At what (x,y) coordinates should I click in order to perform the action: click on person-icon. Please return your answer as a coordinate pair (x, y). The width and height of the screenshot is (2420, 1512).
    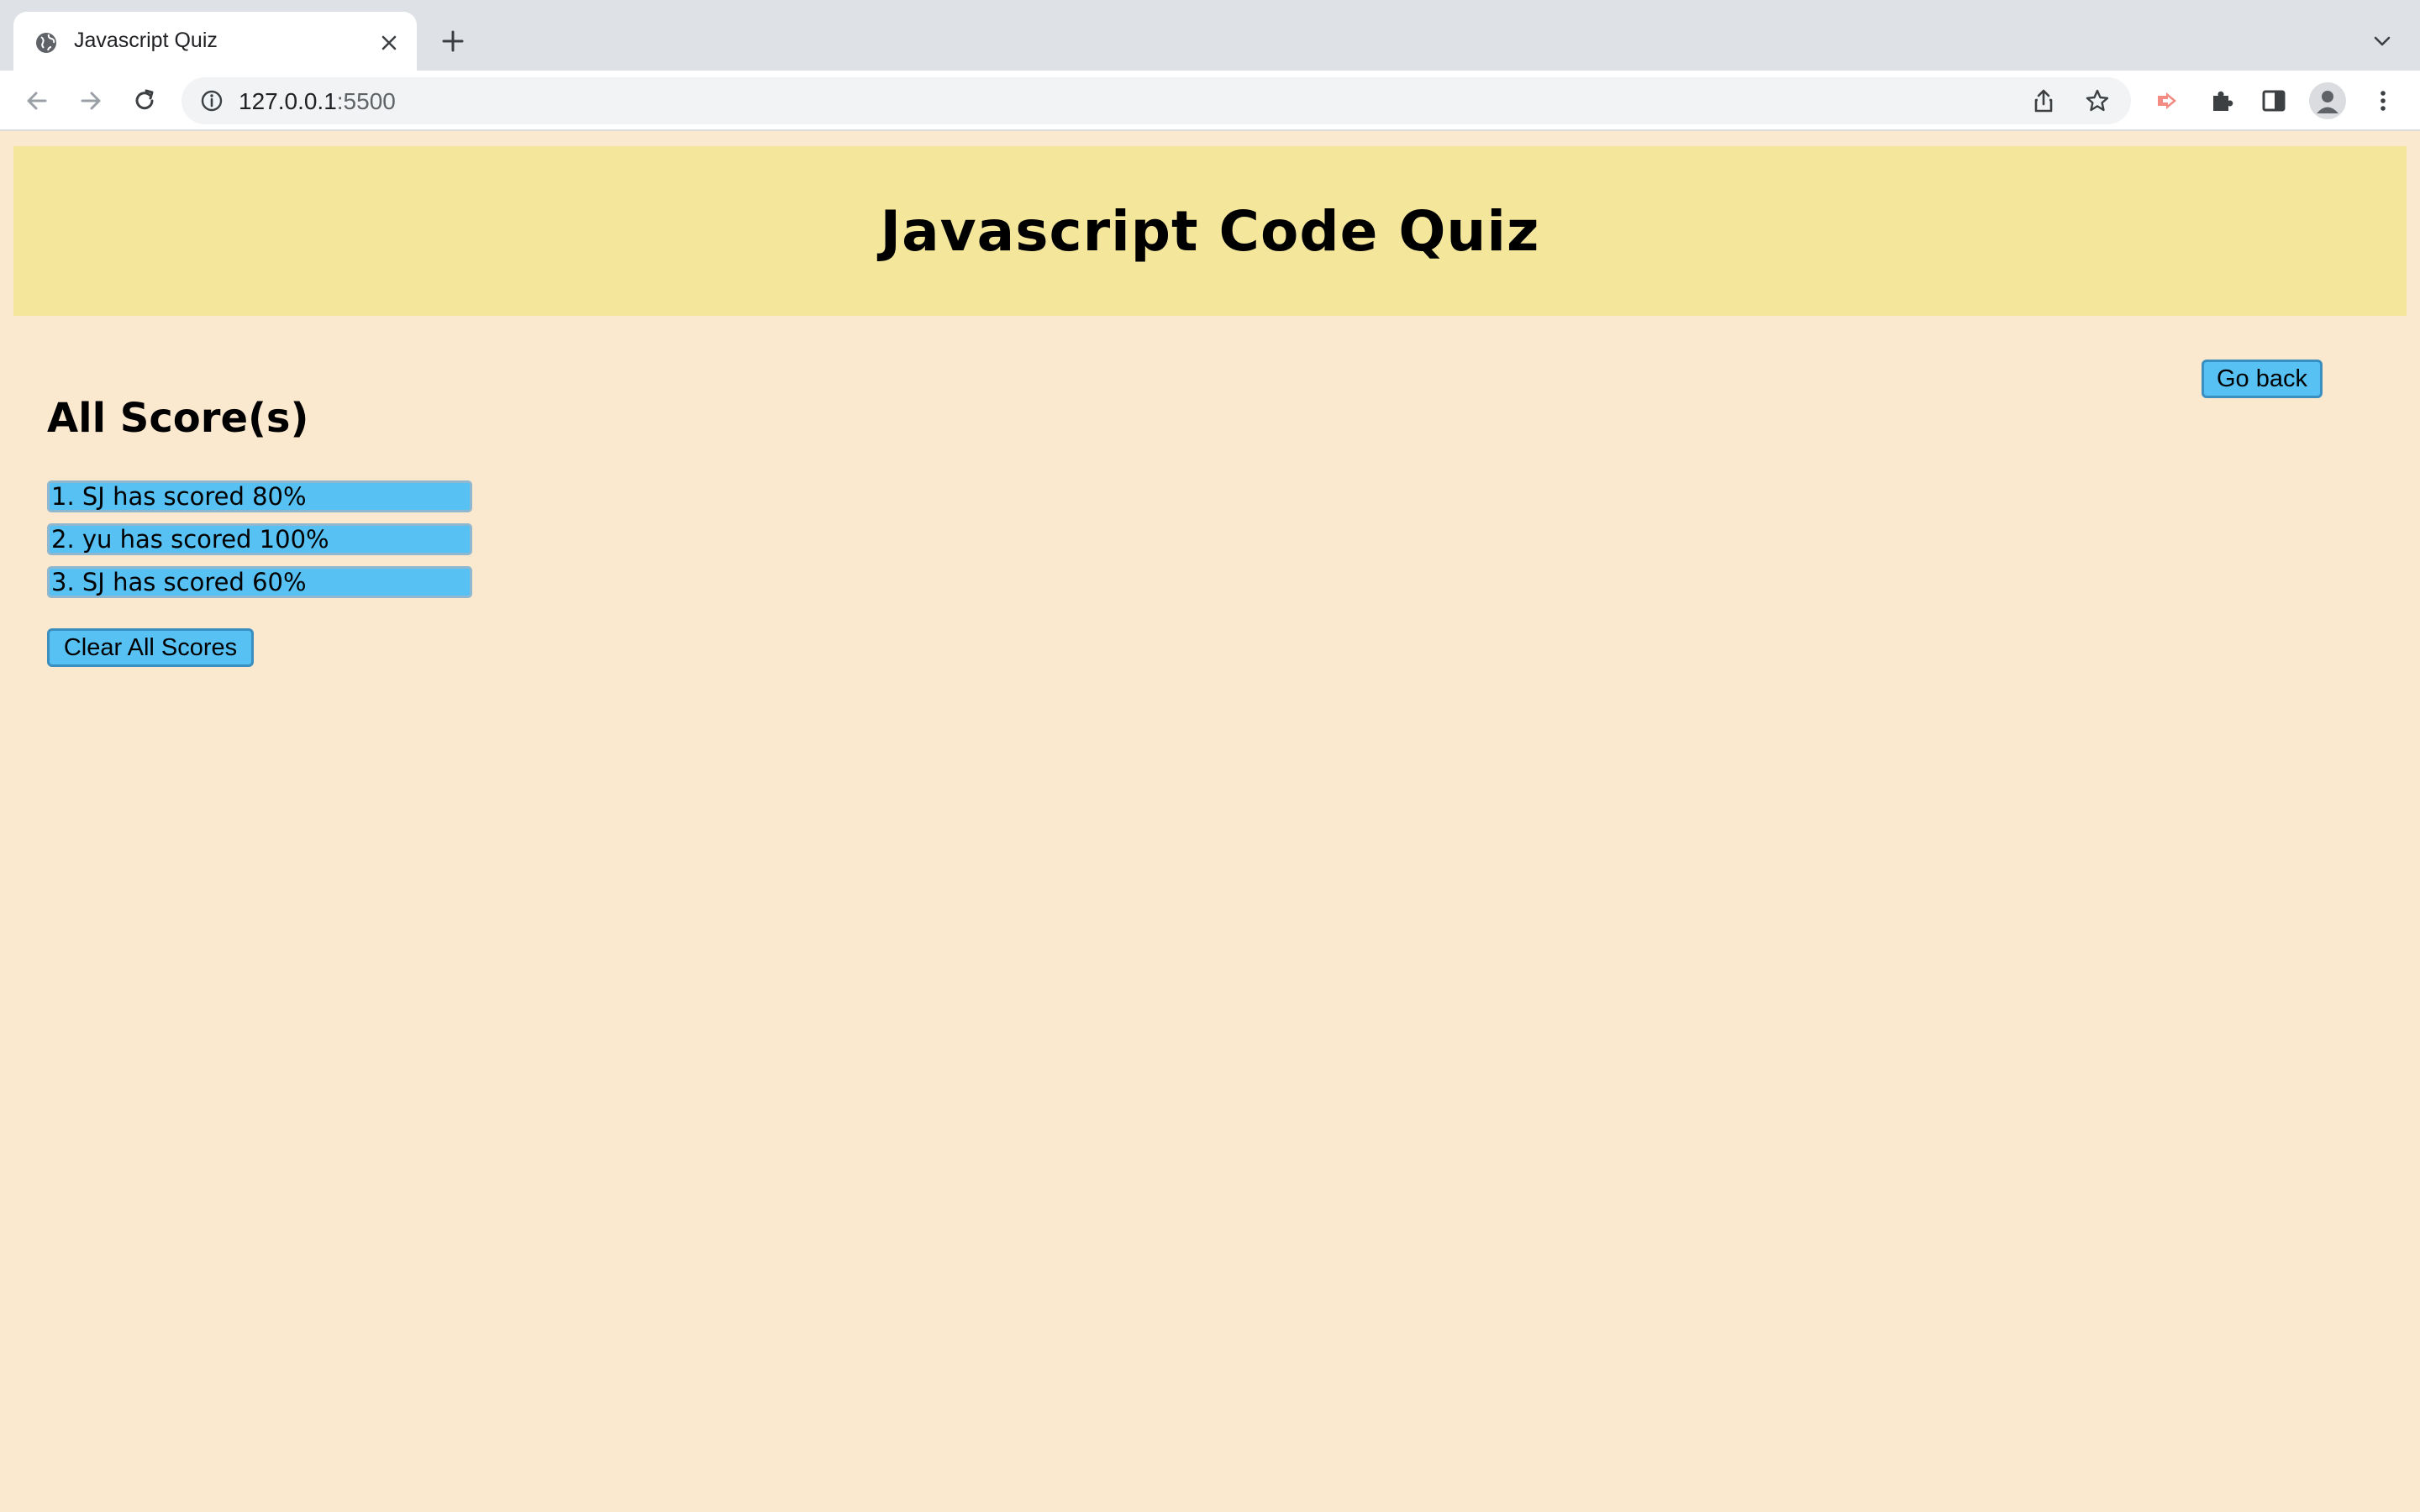
    Looking at the image, I should click on (2328, 102).